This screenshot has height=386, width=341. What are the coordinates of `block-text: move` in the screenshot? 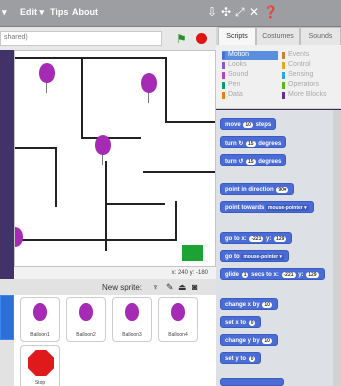 It's located at (233, 125).